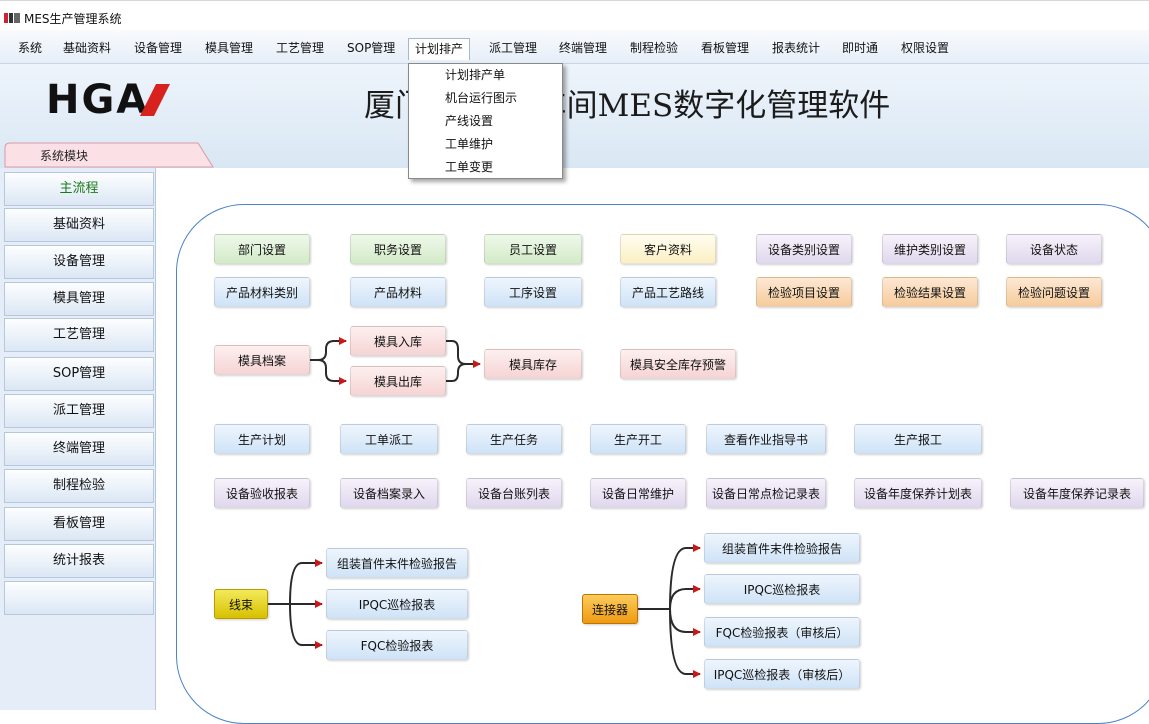 The height and width of the screenshot is (724, 1149). What do you see at coordinates (87, 49) in the screenshot?
I see `menu-basic-data: 基础资料` at bounding box center [87, 49].